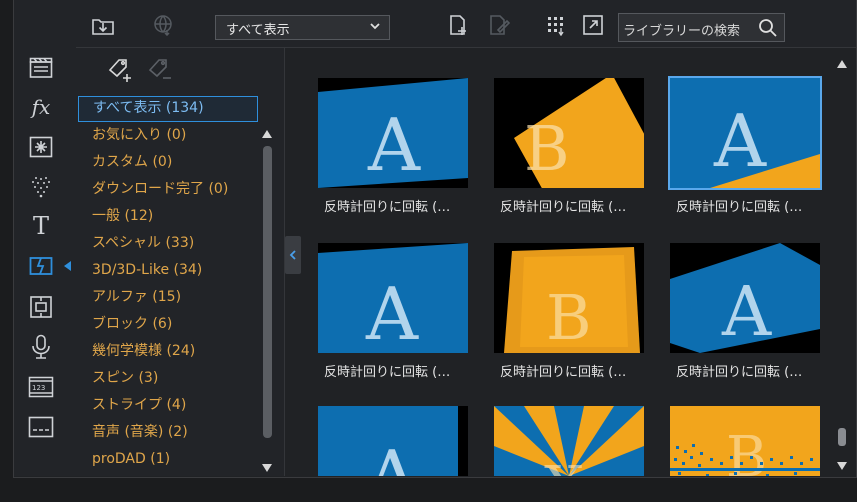  Describe the element at coordinates (67, 266) in the screenshot. I see `active-room-indicator` at that location.